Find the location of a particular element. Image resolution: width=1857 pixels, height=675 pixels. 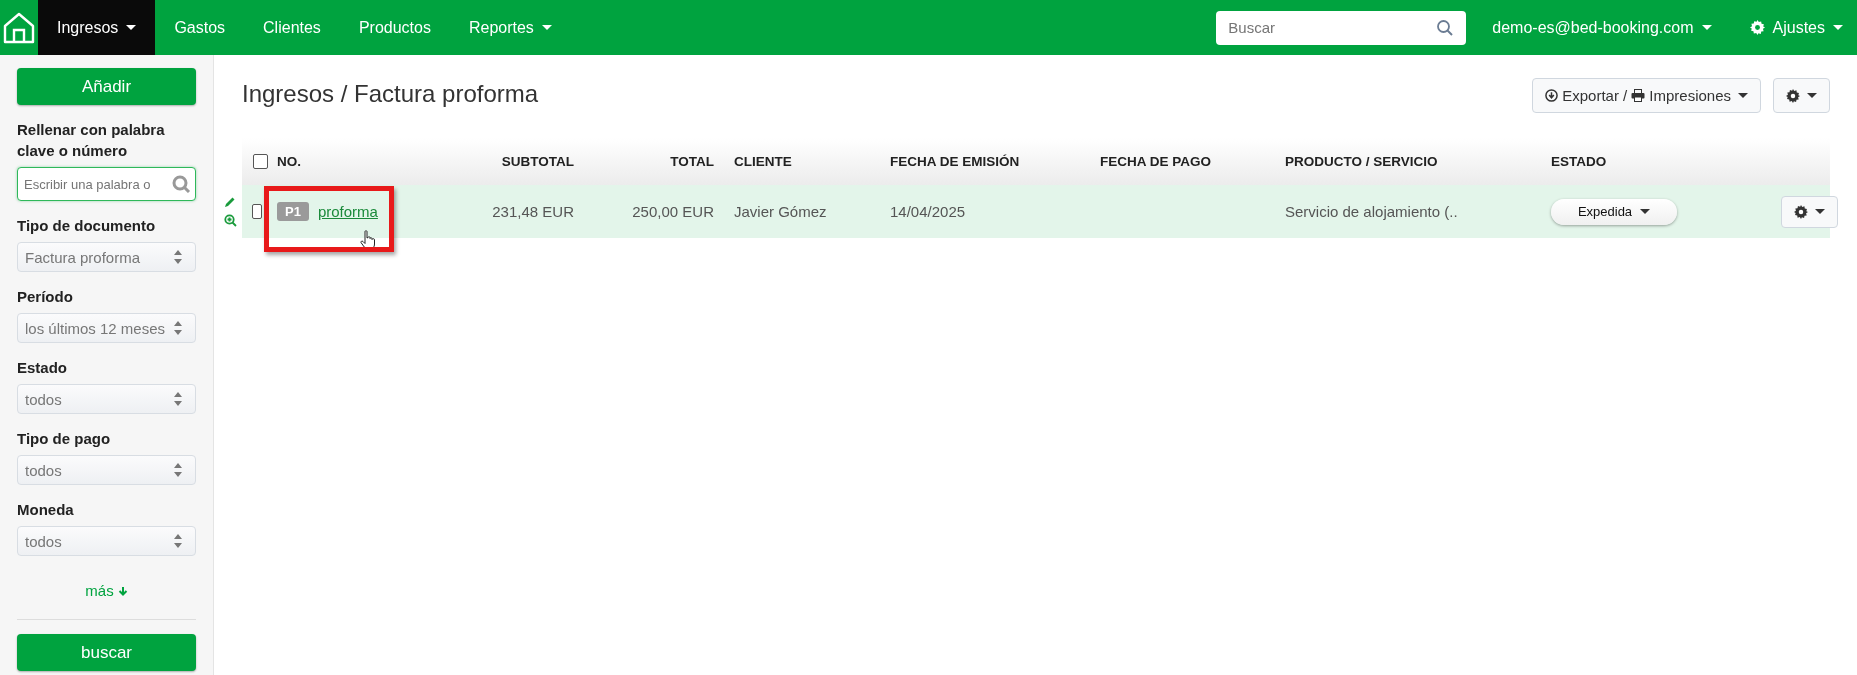

document-badge: P1 is located at coordinates (293, 211).